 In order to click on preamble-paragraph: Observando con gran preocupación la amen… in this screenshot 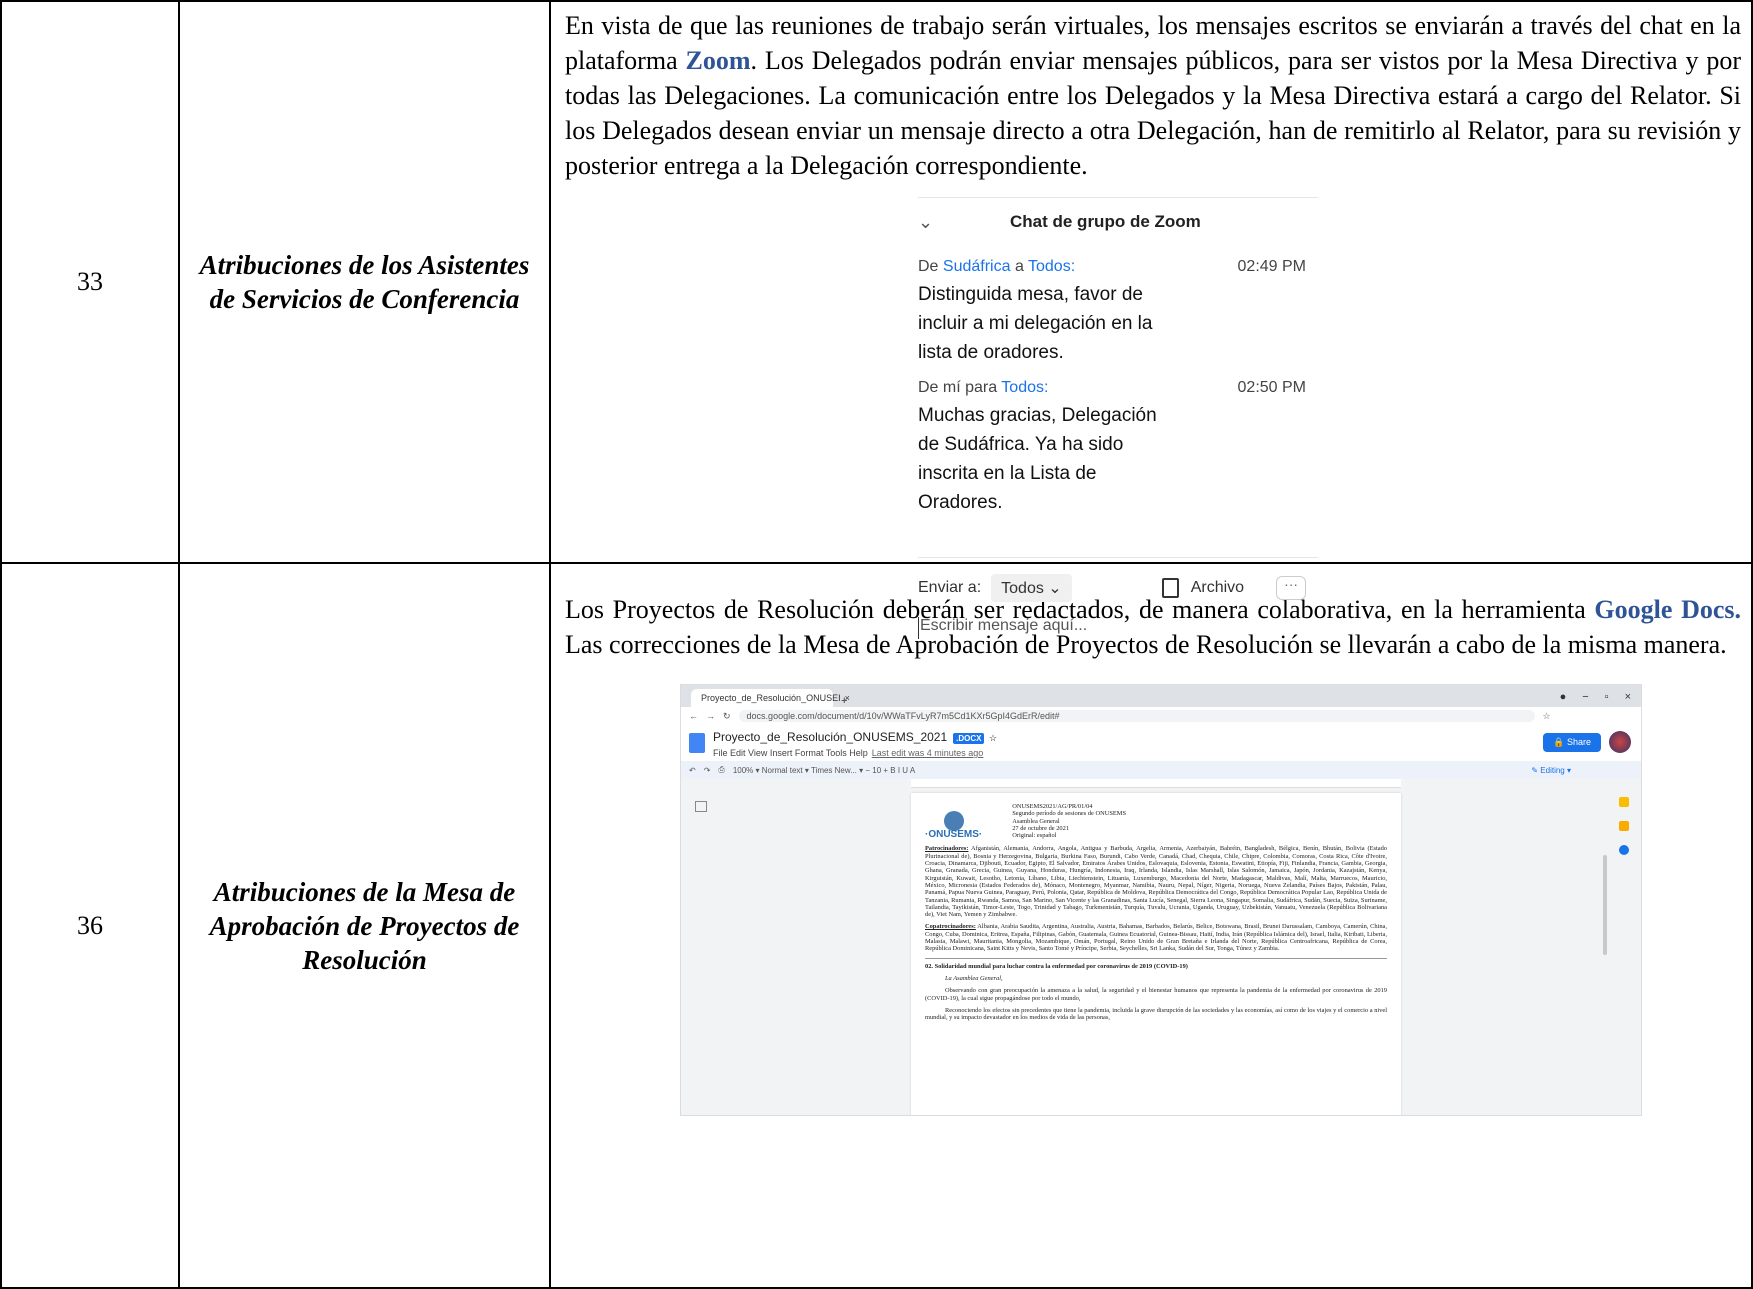, I will do `click(1156, 994)`.